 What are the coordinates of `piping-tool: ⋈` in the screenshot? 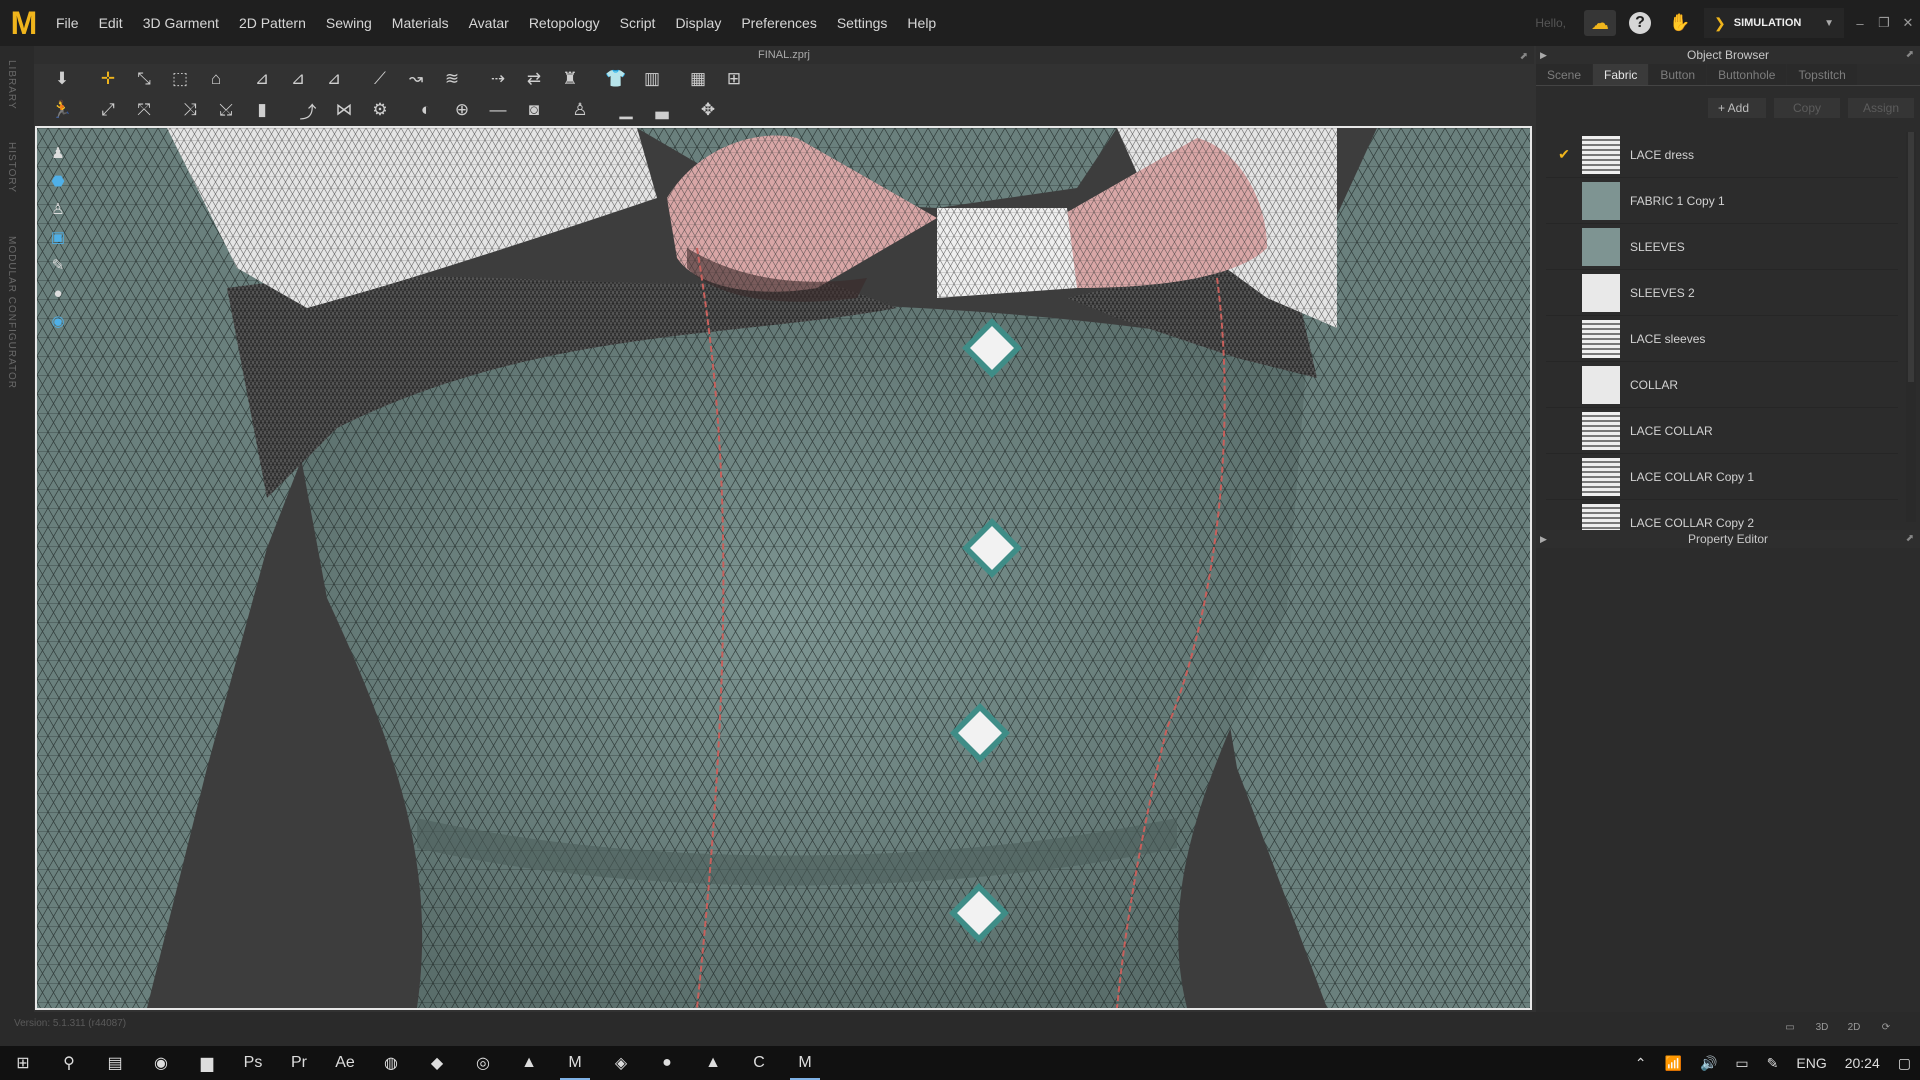 It's located at (344, 110).